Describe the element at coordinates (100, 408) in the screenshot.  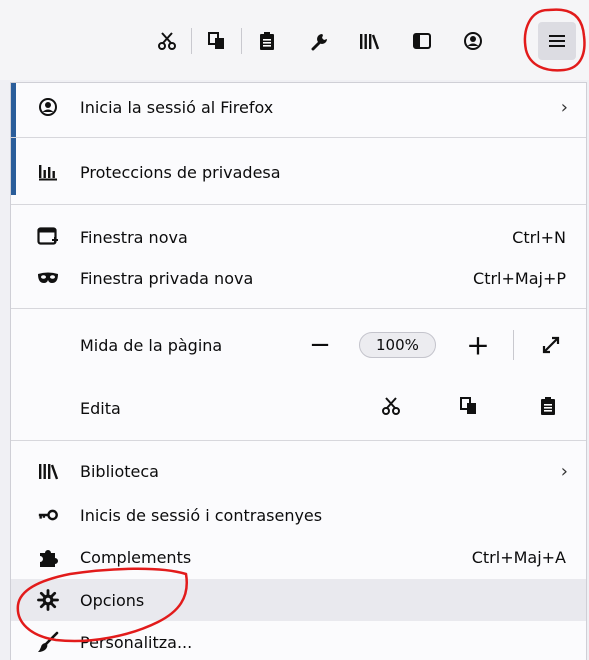
I see `edit-label: Edita` at that location.